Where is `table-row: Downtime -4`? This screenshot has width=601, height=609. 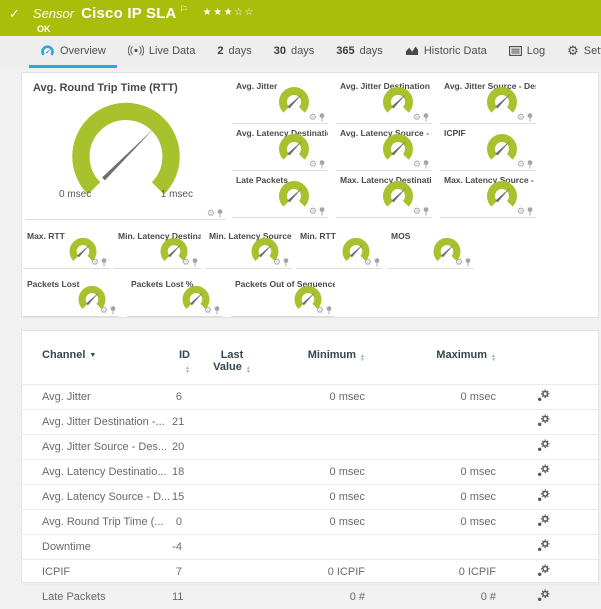 table-row: Downtime -4 is located at coordinates (310, 547).